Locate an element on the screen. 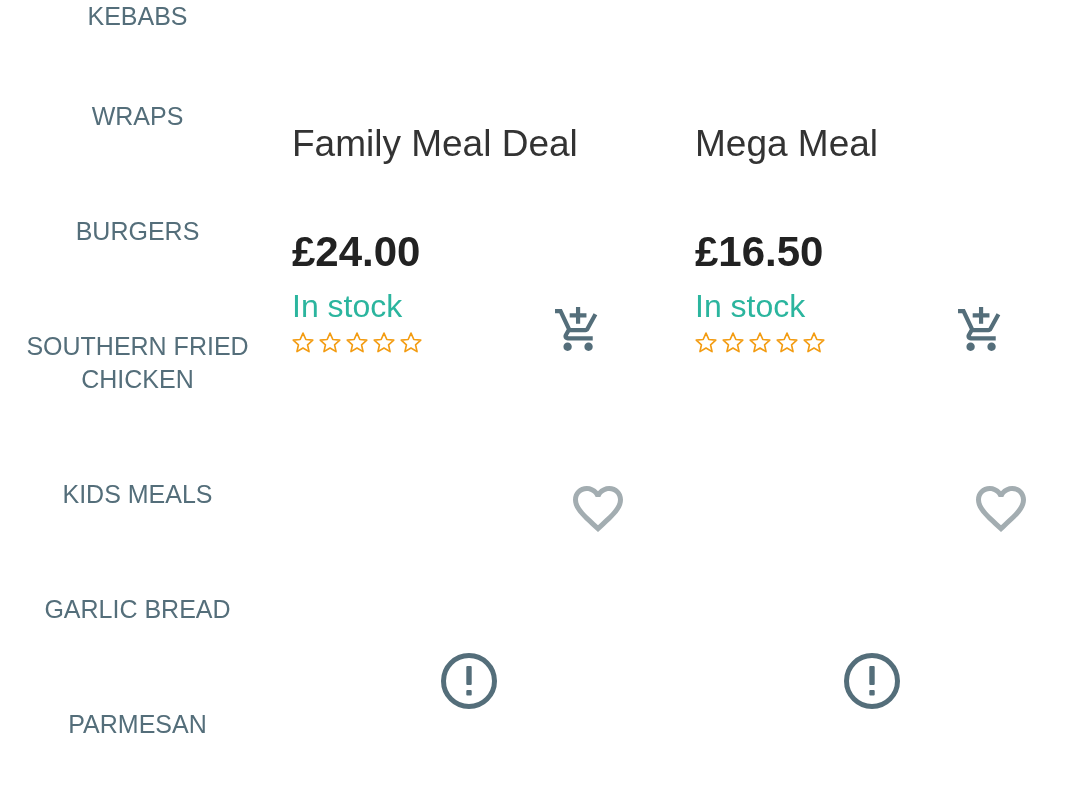 This screenshot has width=1080, height=808. category-link: WRAPS is located at coordinates (137, 116).